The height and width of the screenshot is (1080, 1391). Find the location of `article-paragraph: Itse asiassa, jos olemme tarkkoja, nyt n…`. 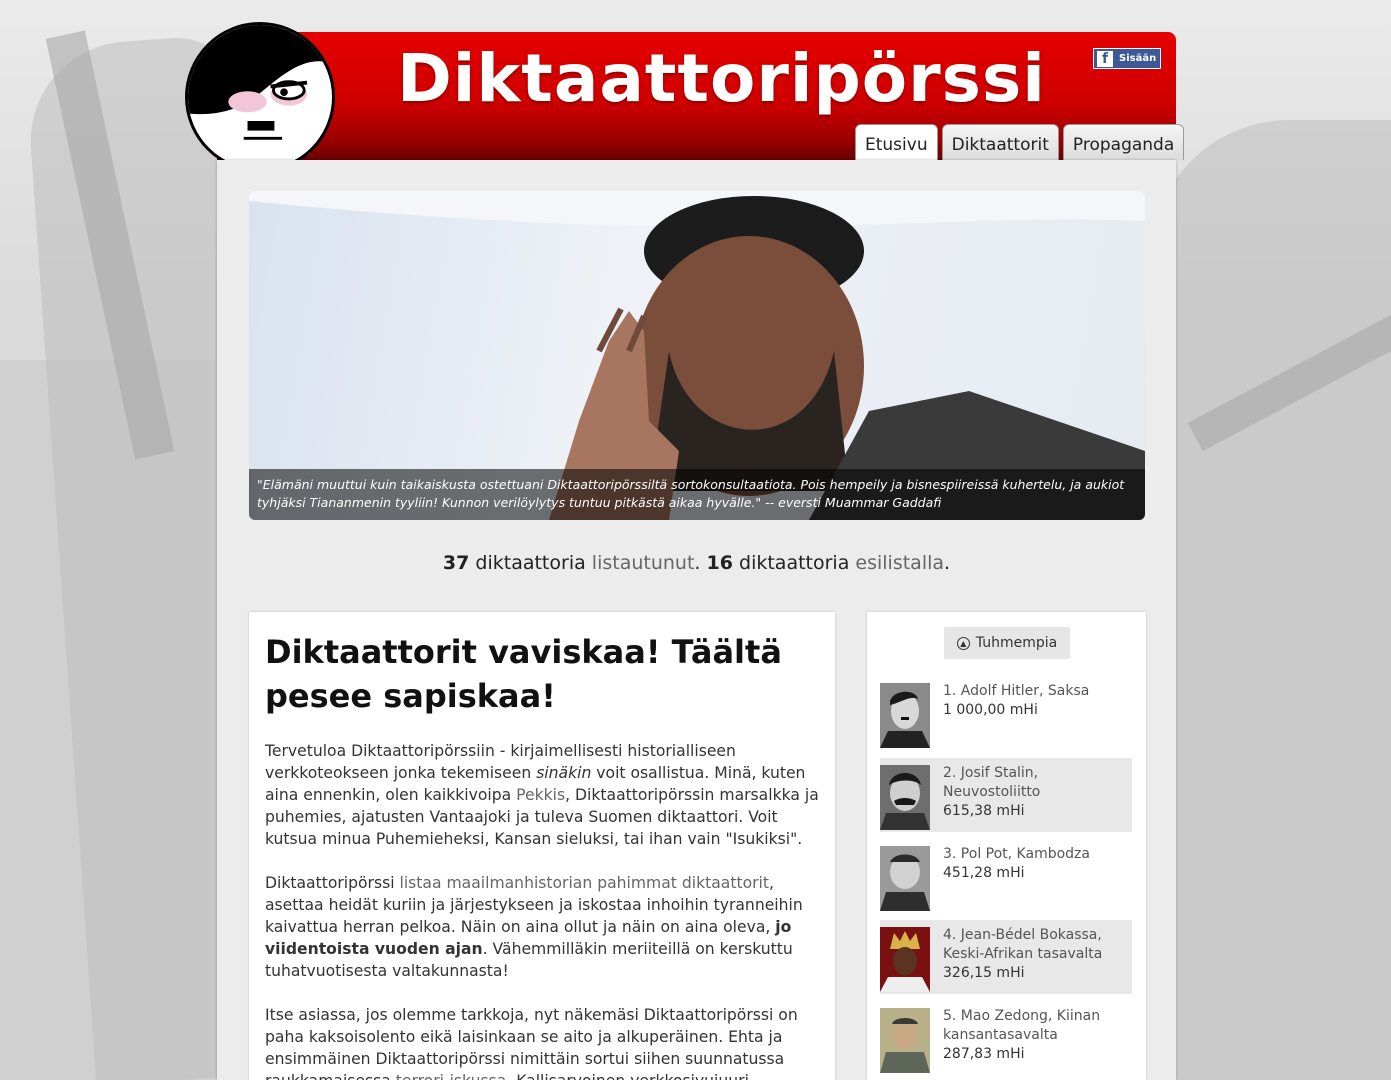

article-paragraph: Itse asiassa, jos olemme tarkkoja, nyt n… is located at coordinates (542, 1042).